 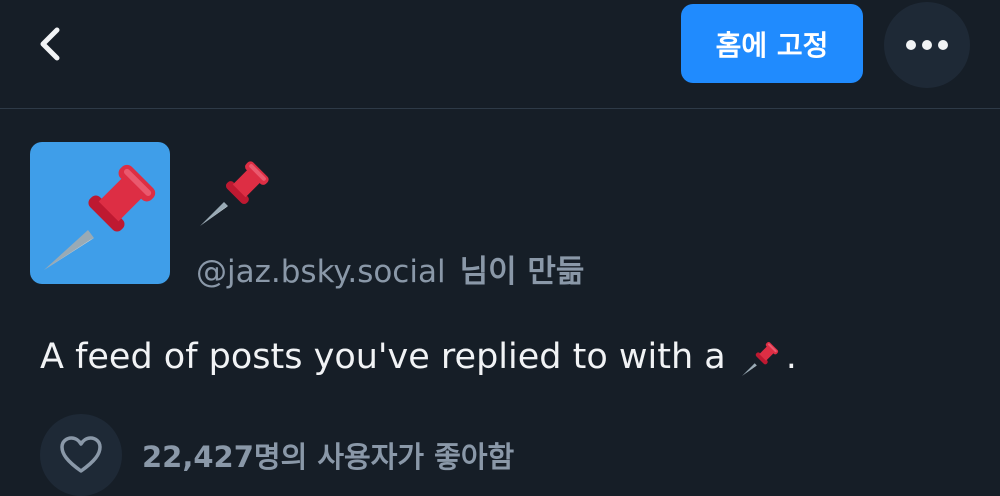 I want to click on like-button, so click(x=81, y=455).